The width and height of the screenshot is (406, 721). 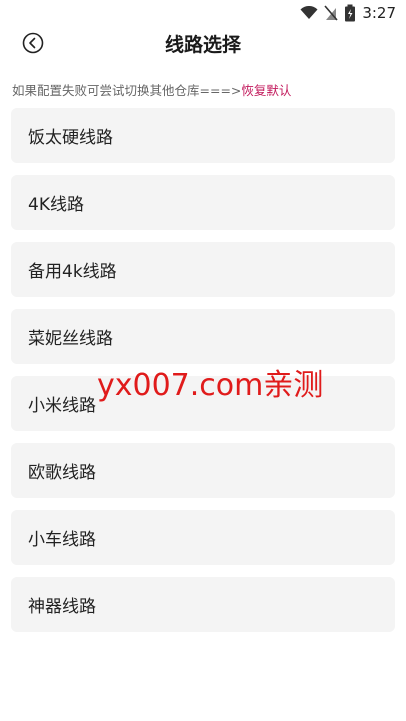 I want to click on route-item-fantaiying: 饭太硬线路, so click(x=203, y=135).